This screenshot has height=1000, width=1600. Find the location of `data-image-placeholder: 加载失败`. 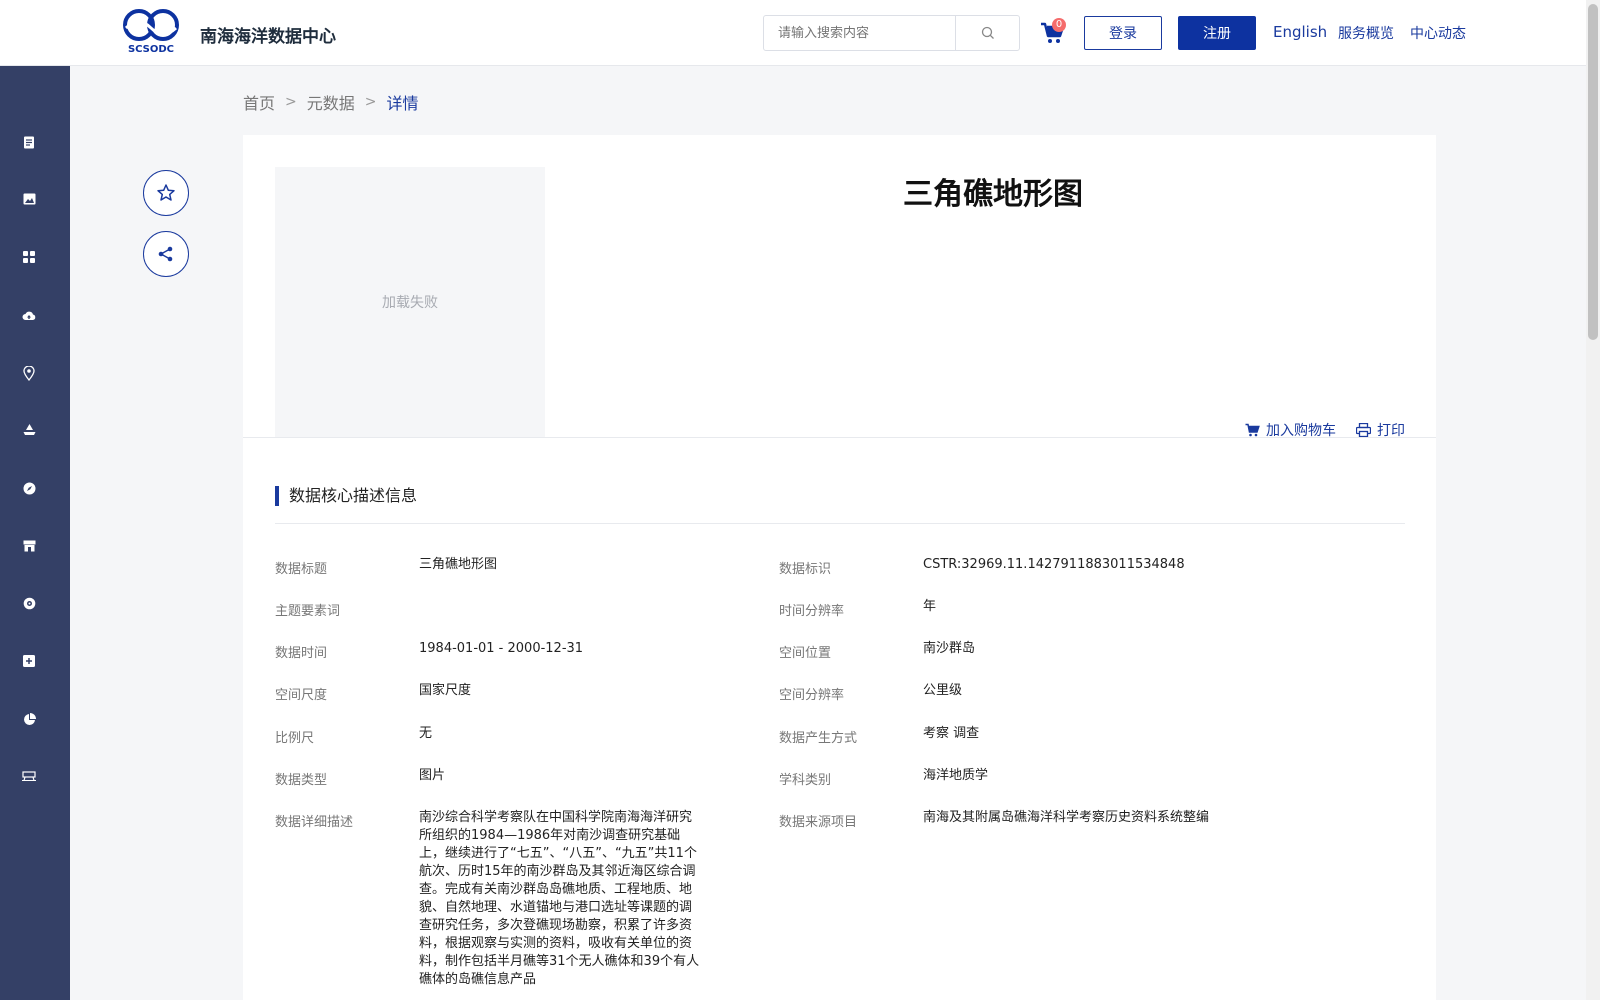

data-image-placeholder: 加载失败 is located at coordinates (410, 302).